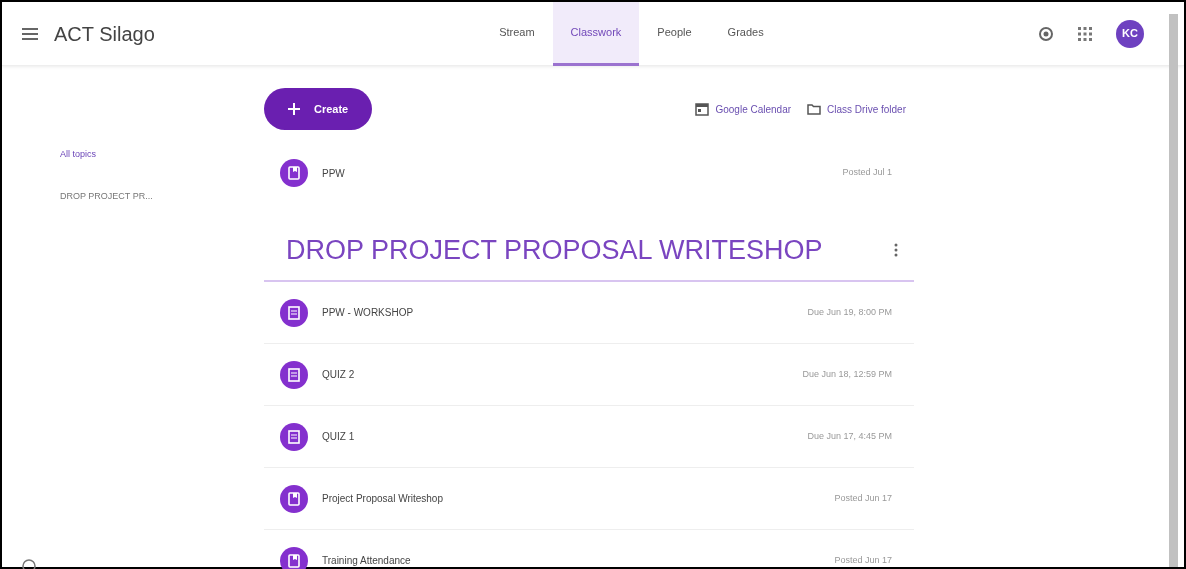  I want to click on item-date: Due Jun 18, 12:59 PM, so click(847, 375).